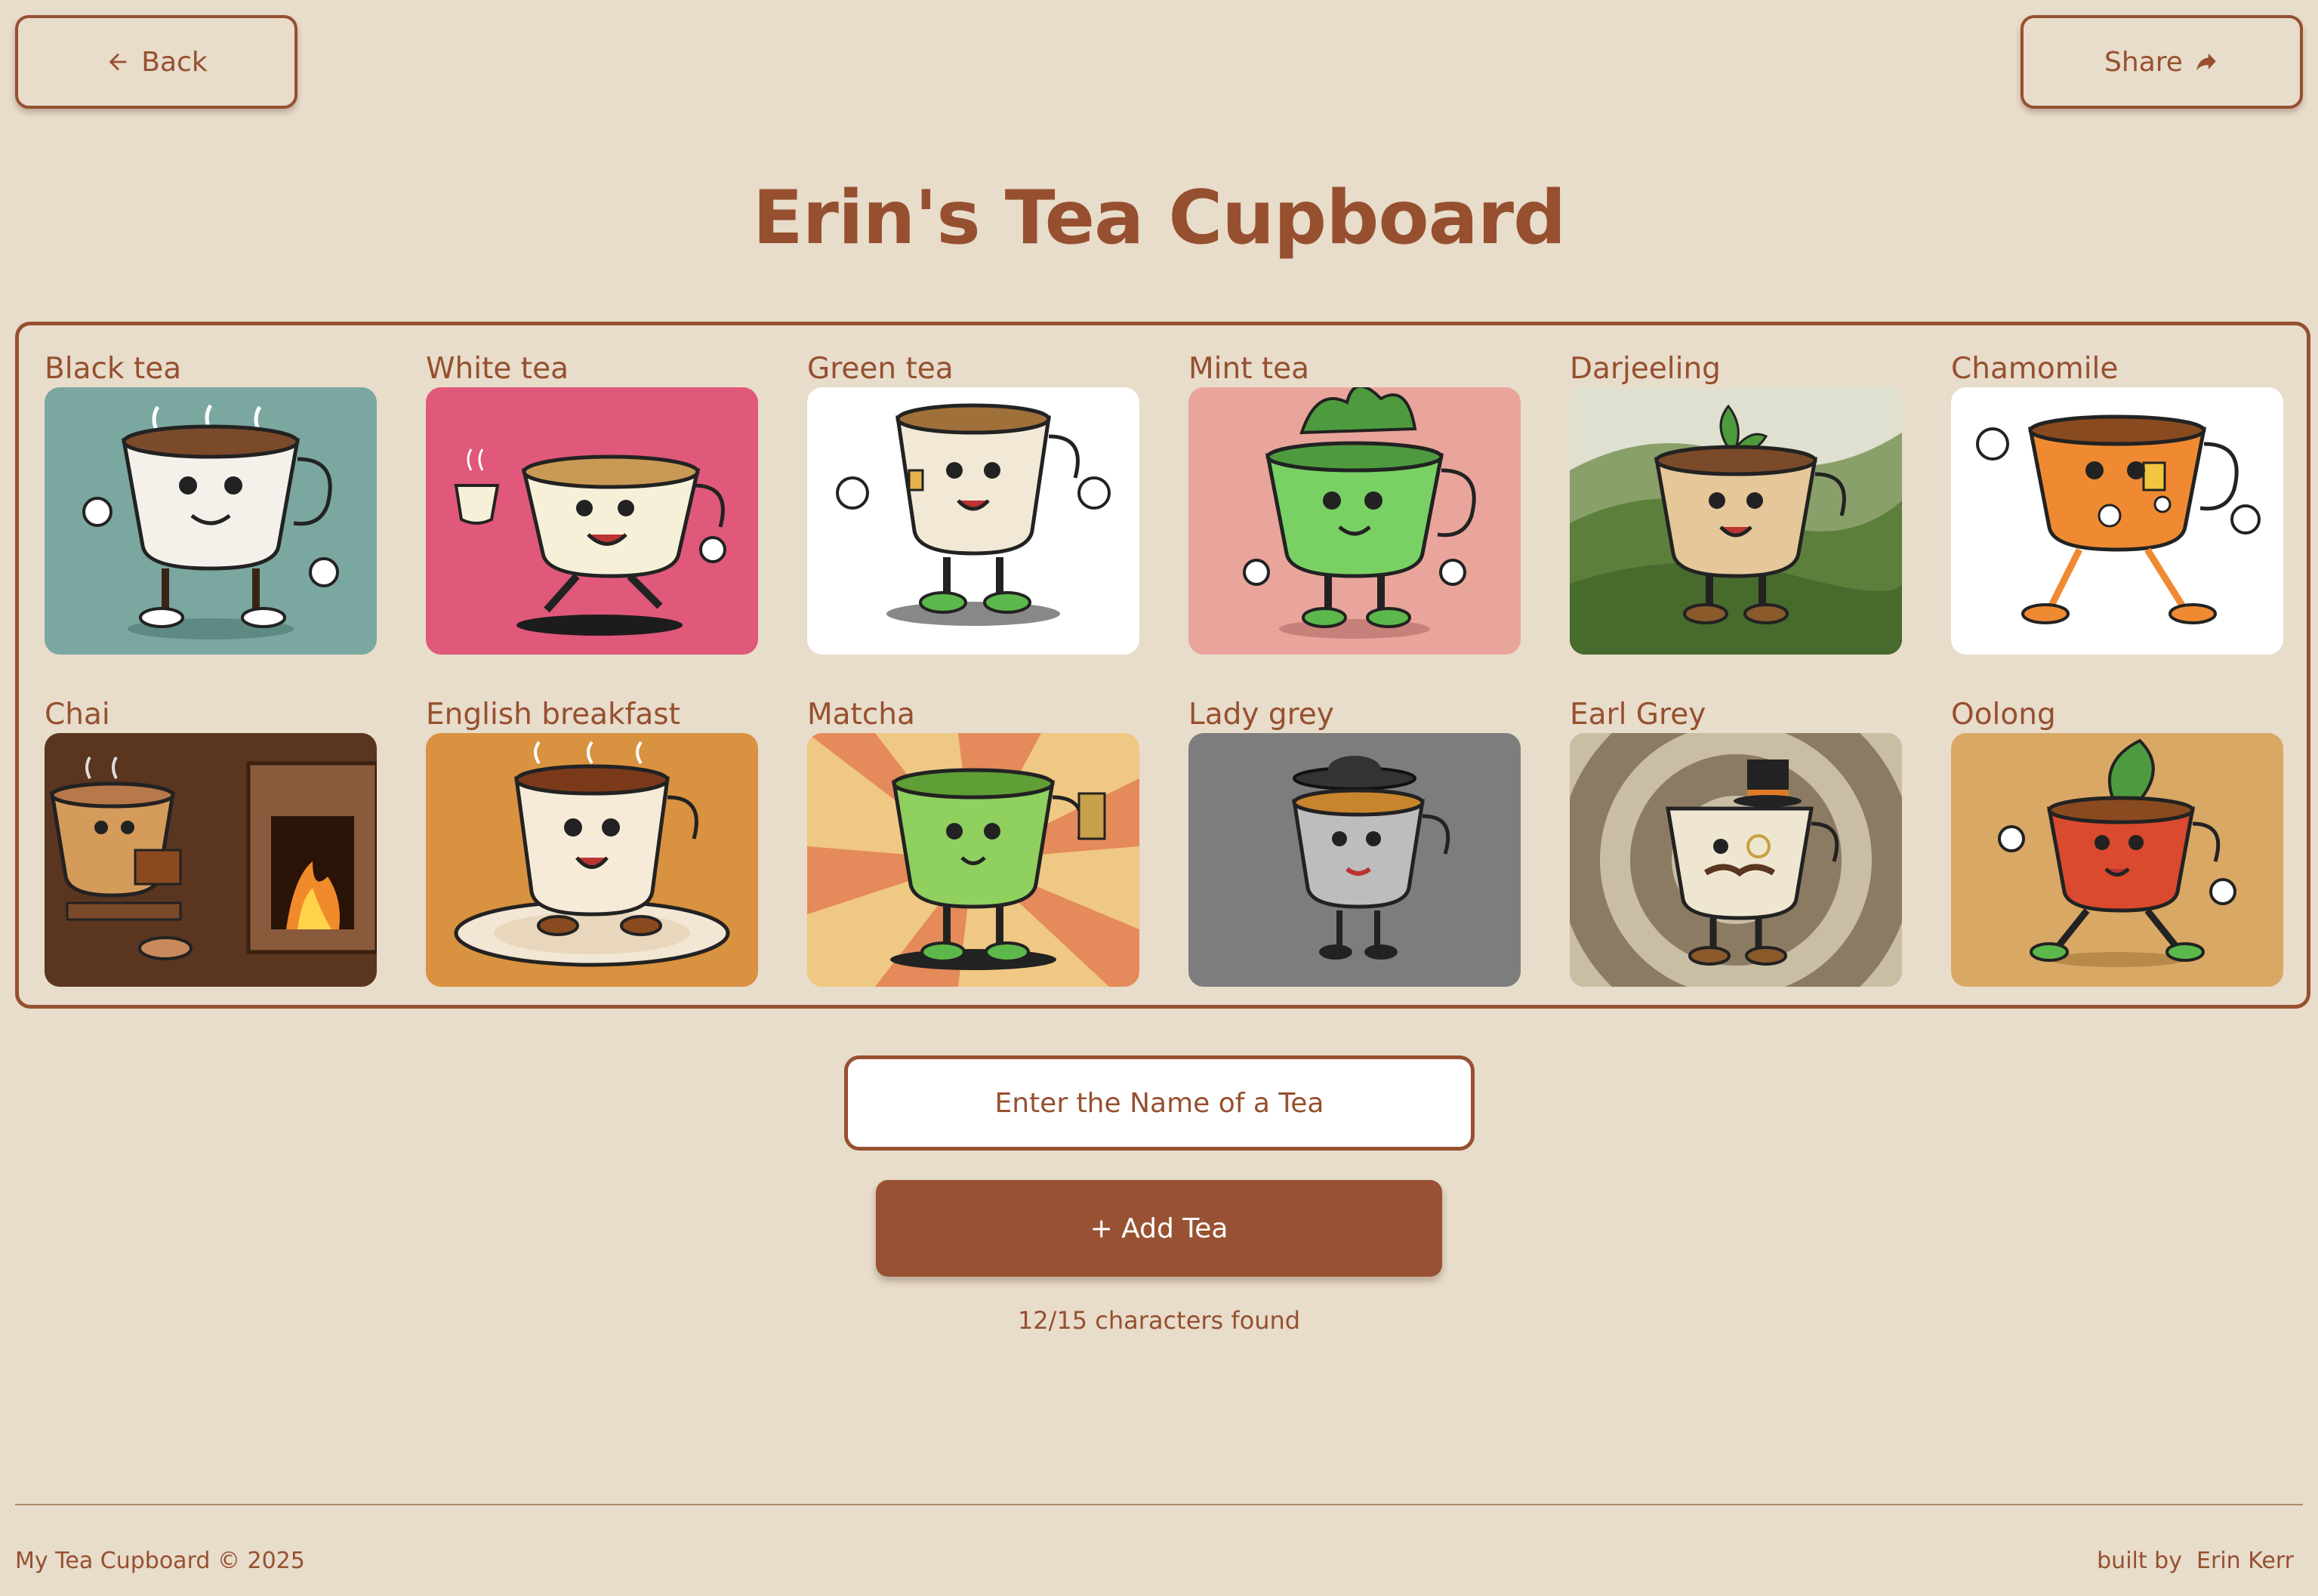 Image resolution: width=2318 pixels, height=1596 pixels. I want to click on tea-card-english-breakfast: English breakfast, so click(592, 842).